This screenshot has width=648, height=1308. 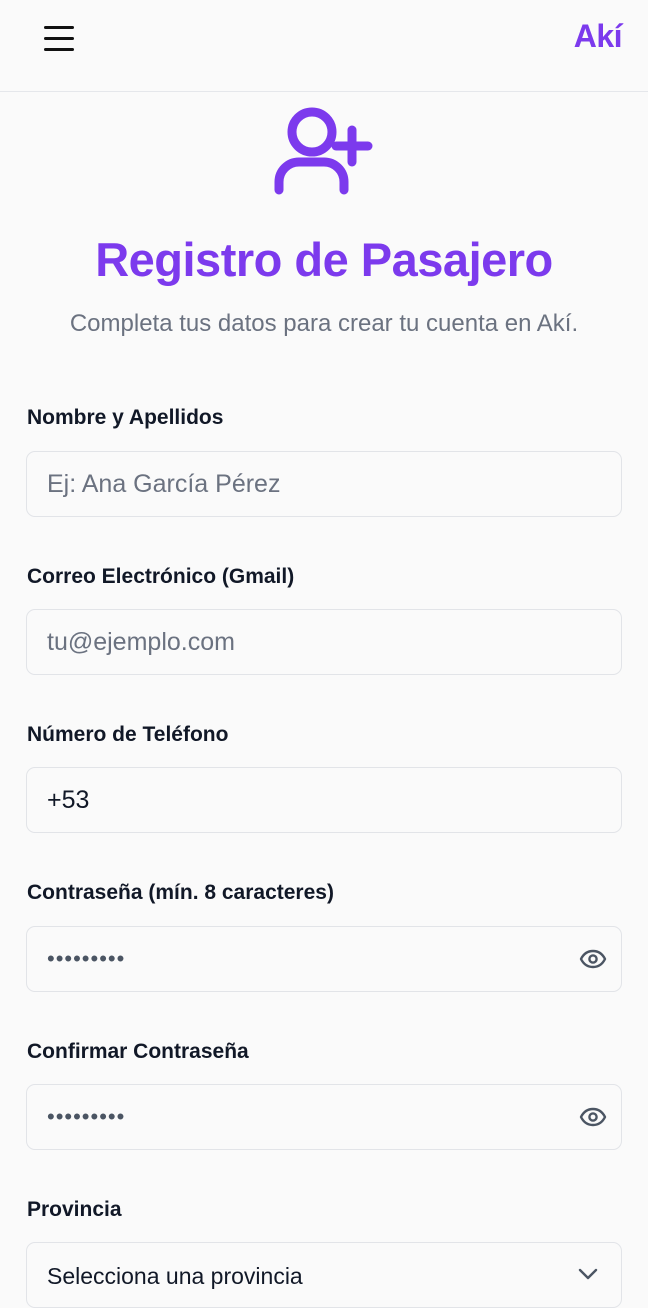 I want to click on name-label: Nombre y Apellidos, so click(x=125, y=417).